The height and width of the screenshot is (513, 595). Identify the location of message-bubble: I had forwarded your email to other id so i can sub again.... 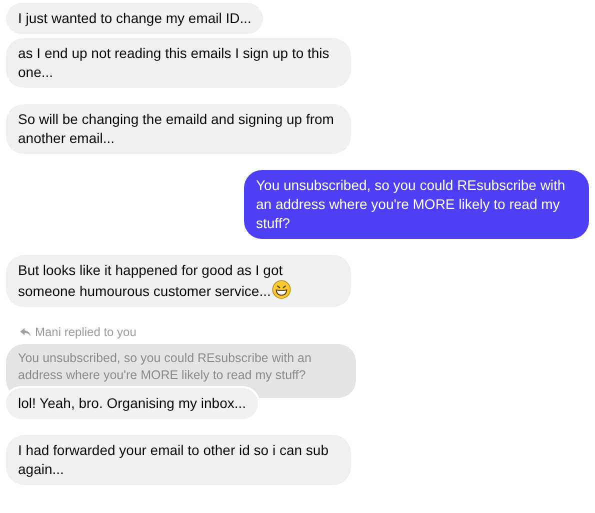
(178, 460).